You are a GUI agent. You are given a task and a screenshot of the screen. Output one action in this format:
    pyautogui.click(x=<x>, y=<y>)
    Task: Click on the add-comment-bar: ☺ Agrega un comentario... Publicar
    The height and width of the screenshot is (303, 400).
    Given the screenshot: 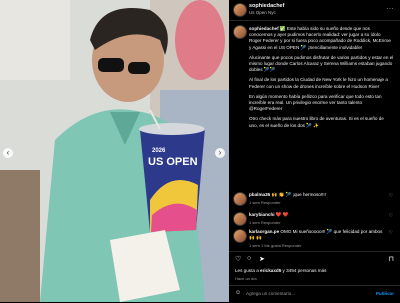 What is the action you would take?
    pyautogui.click(x=314, y=294)
    